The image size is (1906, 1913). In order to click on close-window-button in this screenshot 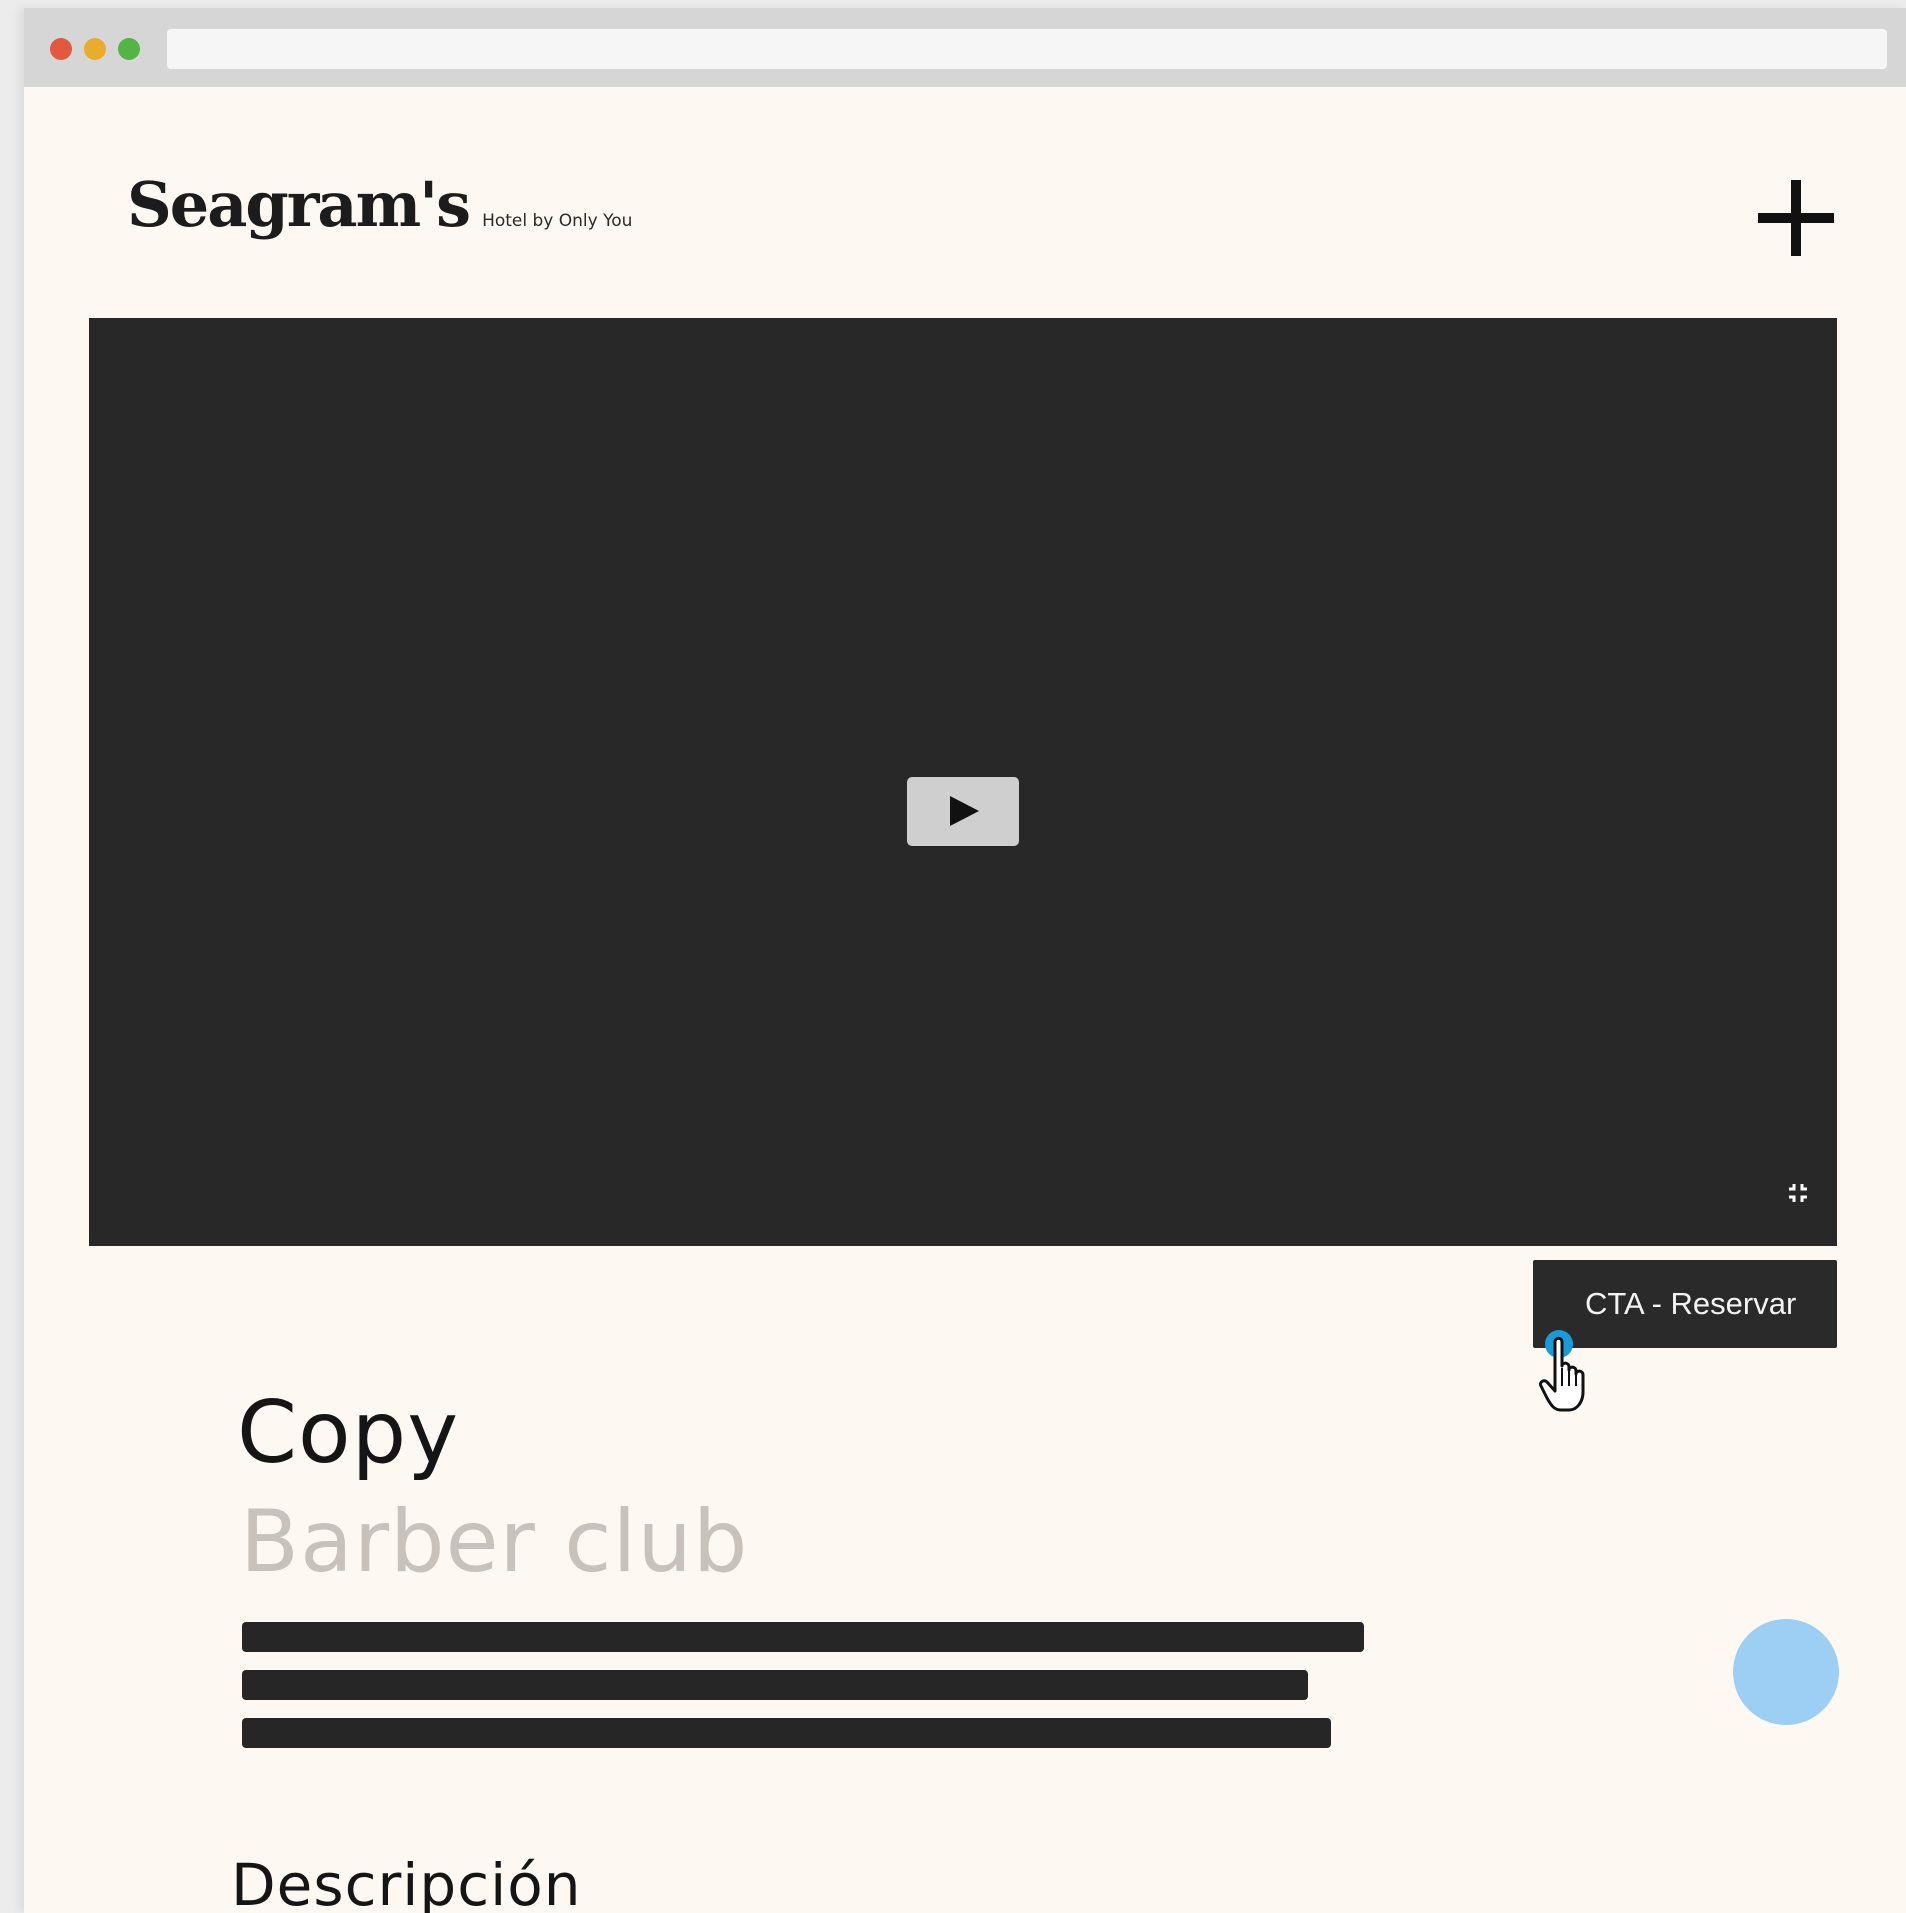, I will do `click(61, 49)`.